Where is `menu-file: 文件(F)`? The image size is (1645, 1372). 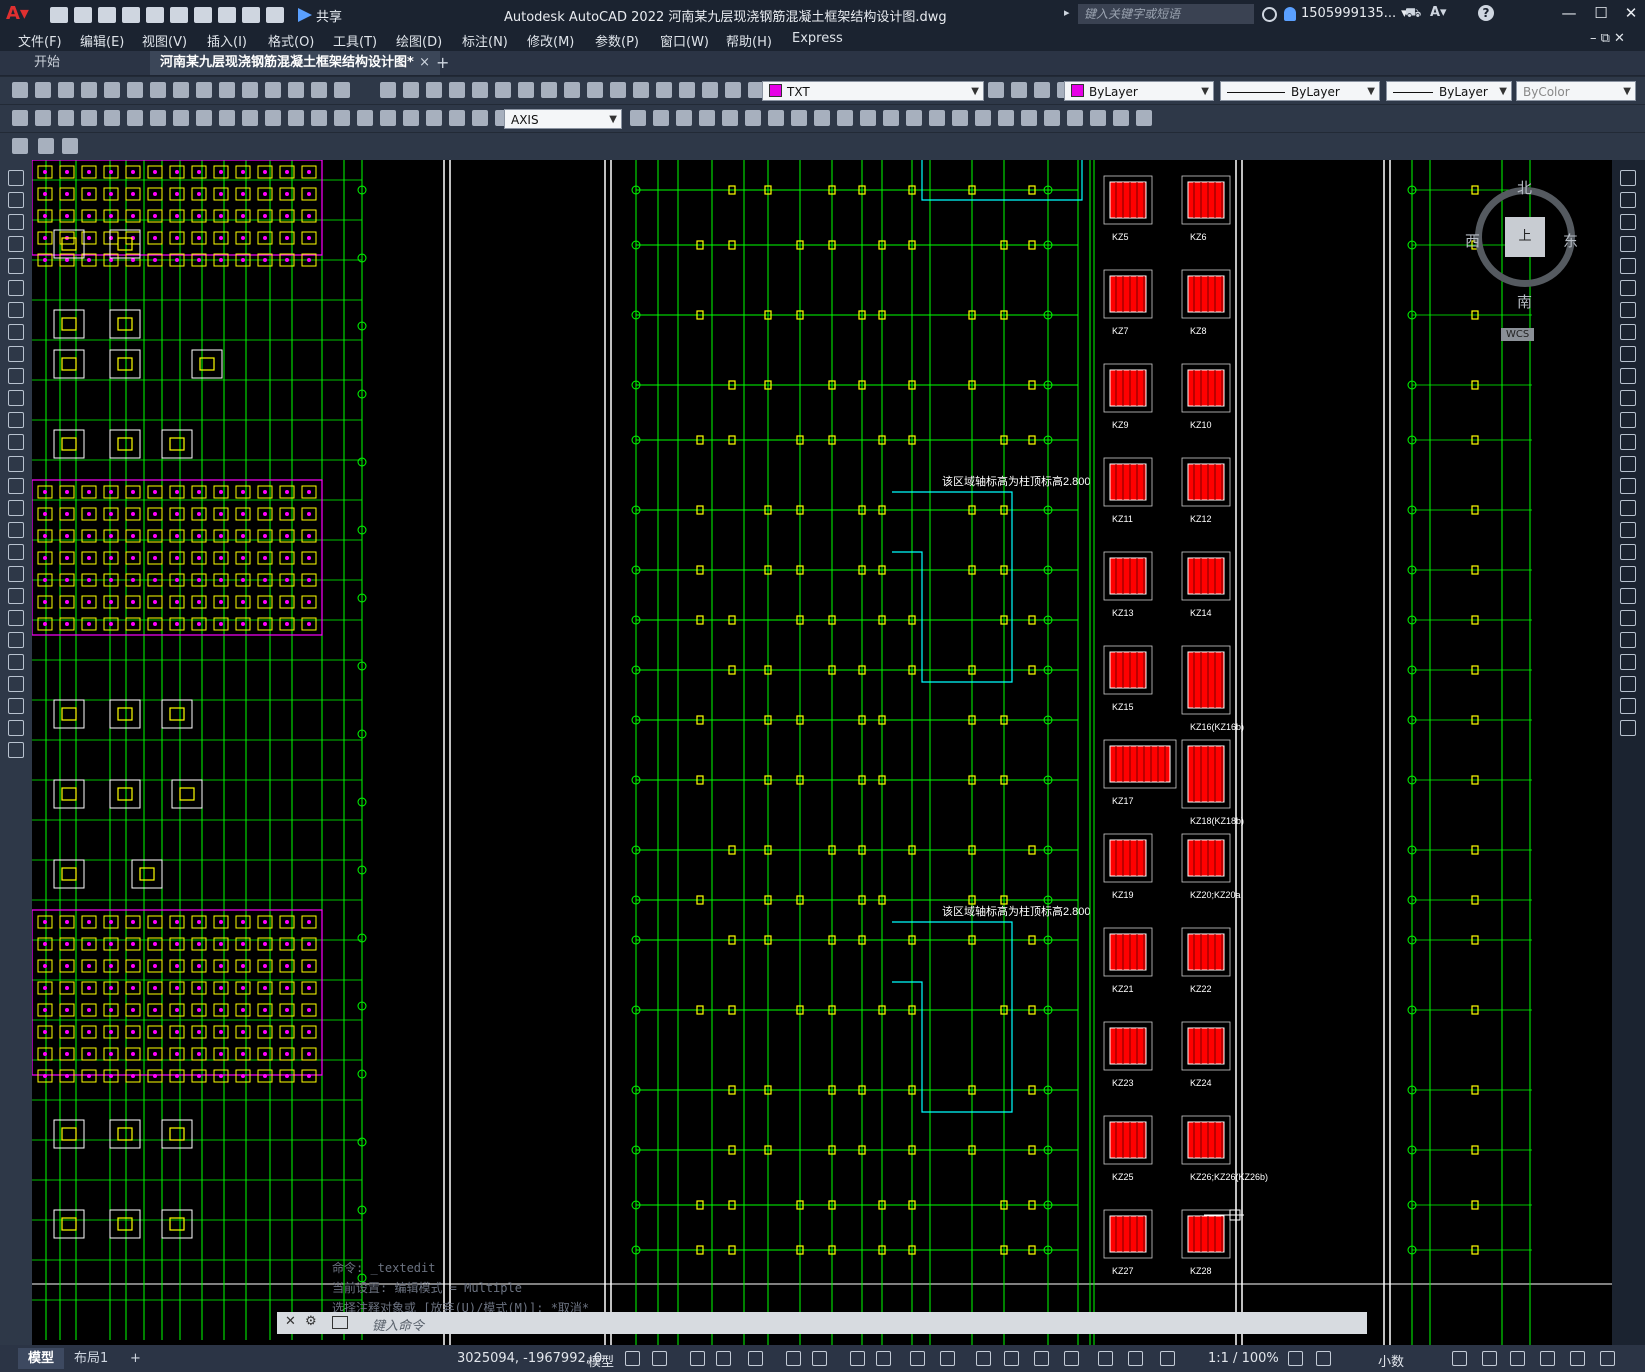 menu-file: 文件(F) is located at coordinates (40, 40).